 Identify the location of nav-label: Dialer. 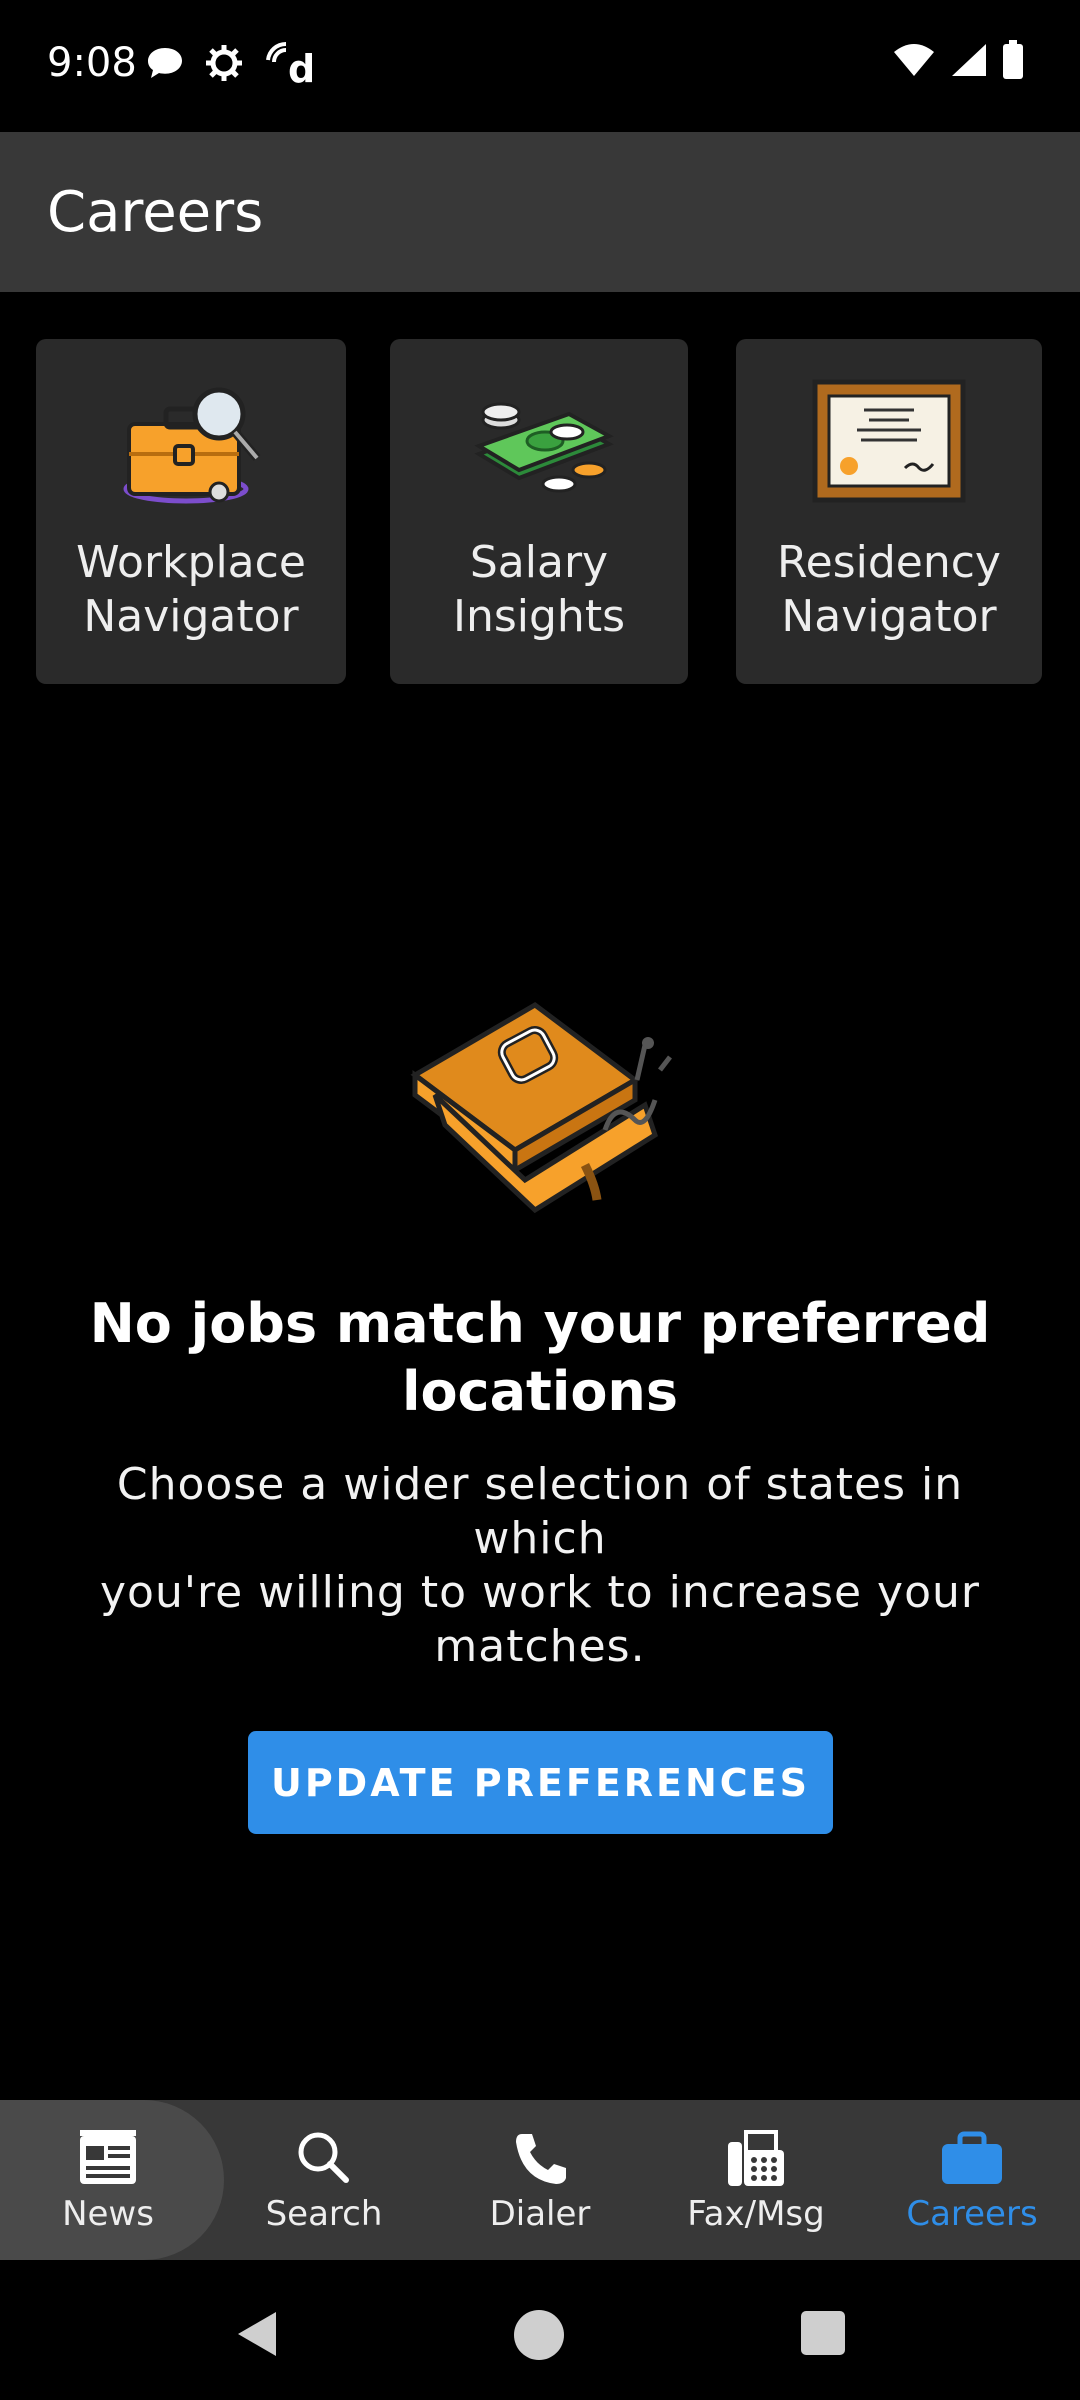
(540, 2214).